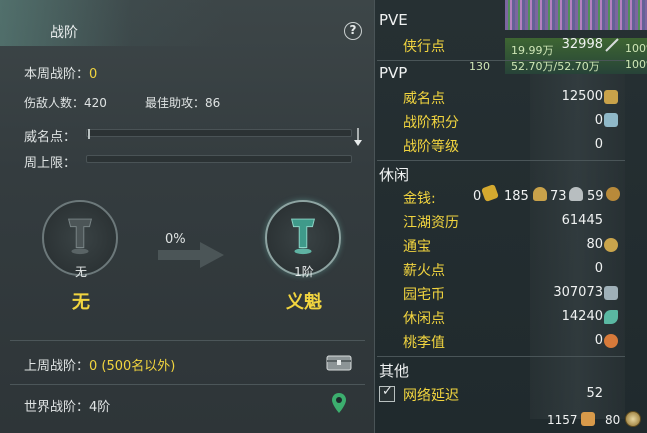 This screenshot has width=647, height=433. Describe the element at coordinates (57, 366) in the screenshot. I see `last-week-label: 上周战阶：` at that location.